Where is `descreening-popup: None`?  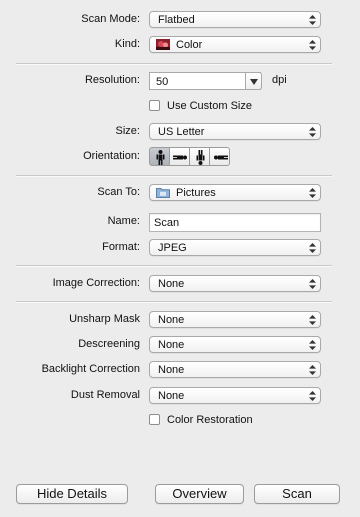
descreening-popup: None is located at coordinates (235, 344).